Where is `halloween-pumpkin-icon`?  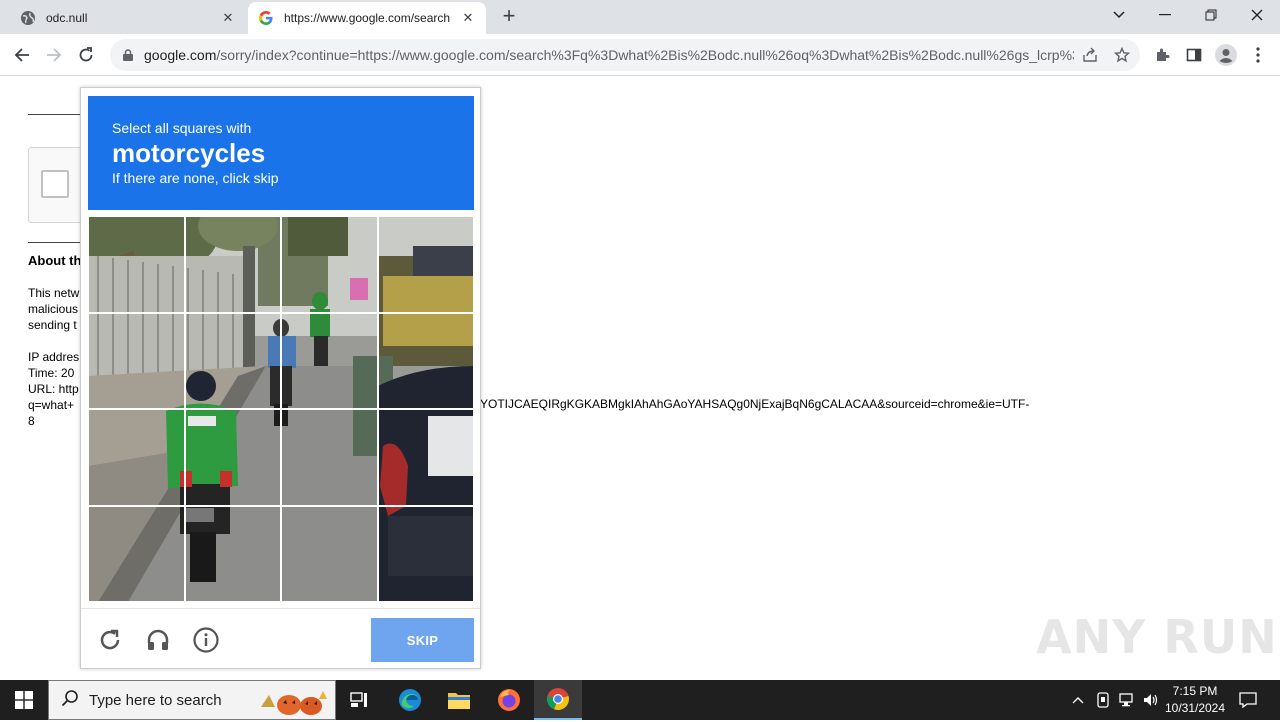
halloween-pumpkin-icon is located at coordinates (297, 704).